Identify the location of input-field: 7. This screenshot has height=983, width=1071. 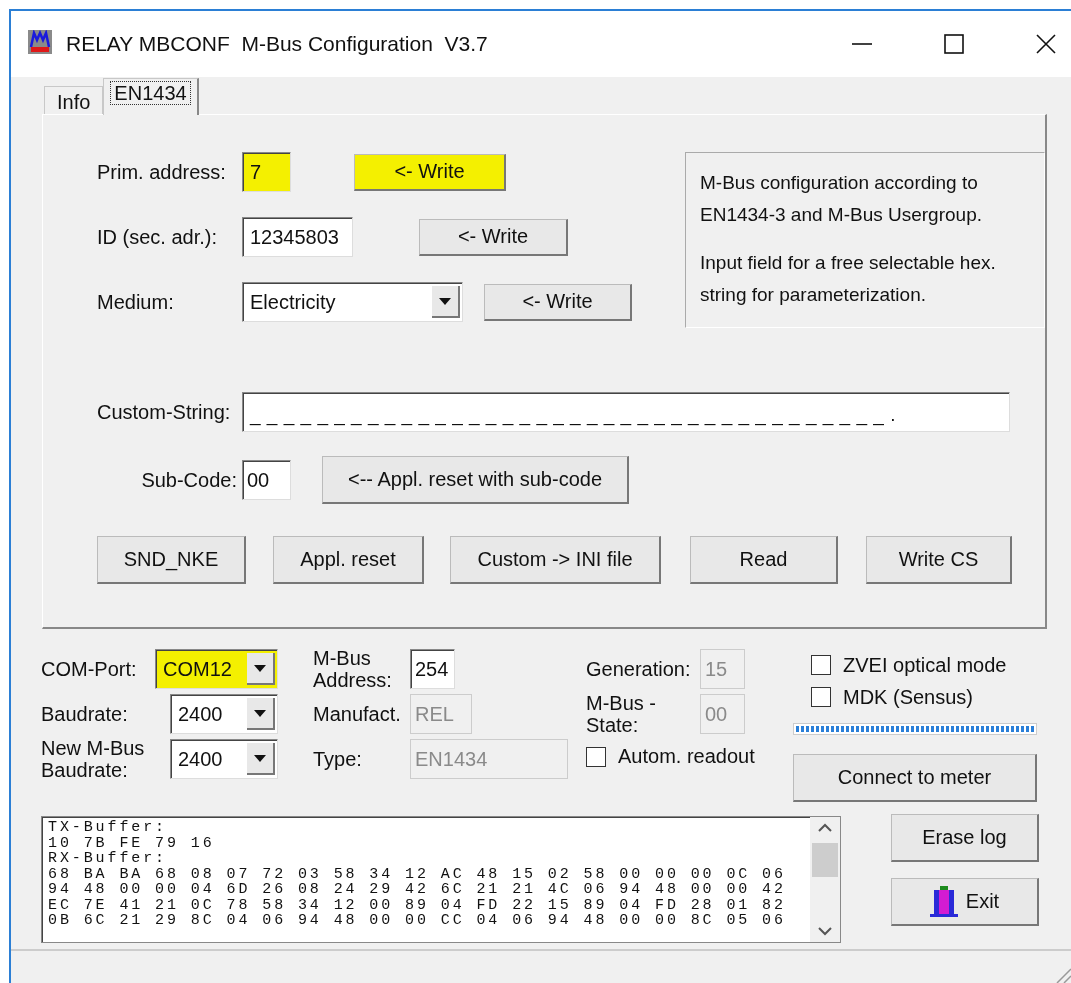
(266, 172).